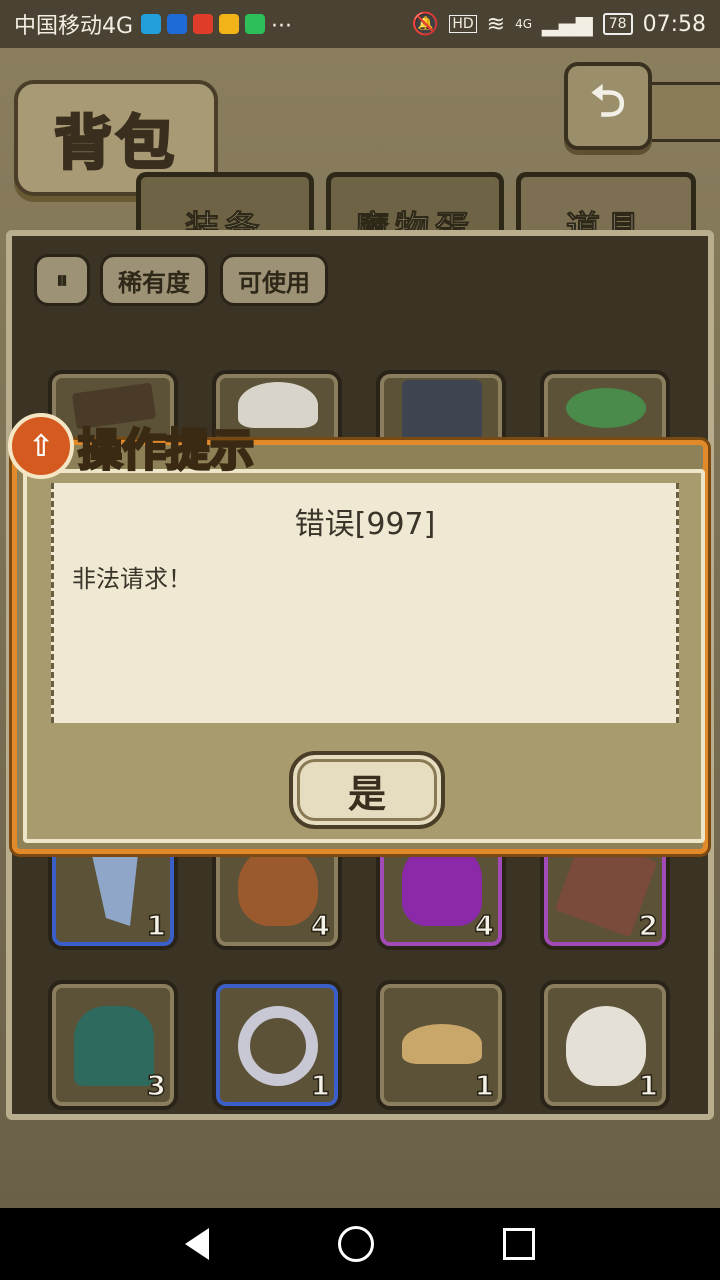  What do you see at coordinates (608, 101) in the screenshot?
I see `back-arrow-icon: ⮌` at bounding box center [608, 101].